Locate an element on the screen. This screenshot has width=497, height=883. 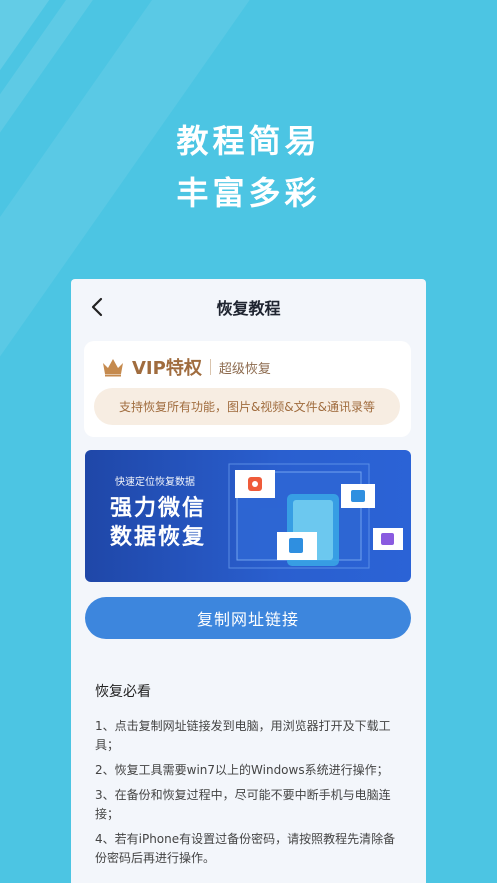
copy-link-button: 复制网址链接 is located at coordinates (248, 618).